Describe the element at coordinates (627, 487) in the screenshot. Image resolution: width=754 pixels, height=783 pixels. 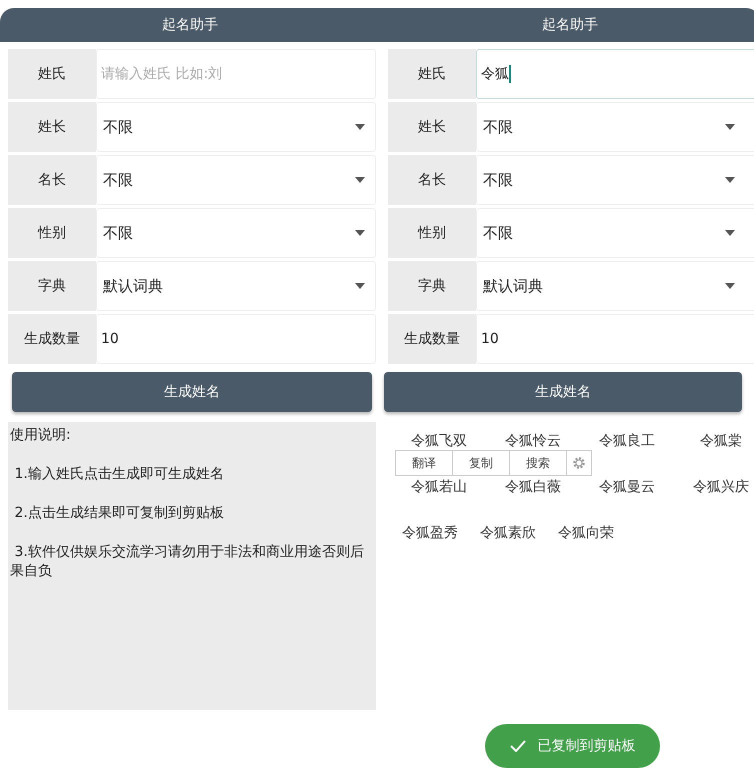
I see `name-result: 令狐曼云` at that location.